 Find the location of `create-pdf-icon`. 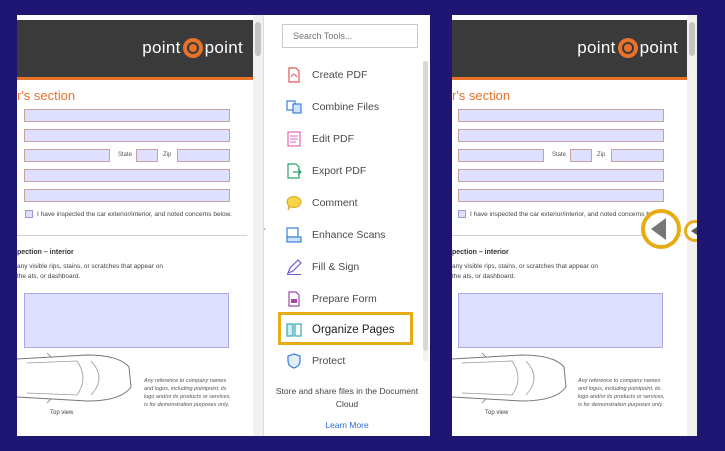

create-pdf-icon is located at coordinates (294, 75).